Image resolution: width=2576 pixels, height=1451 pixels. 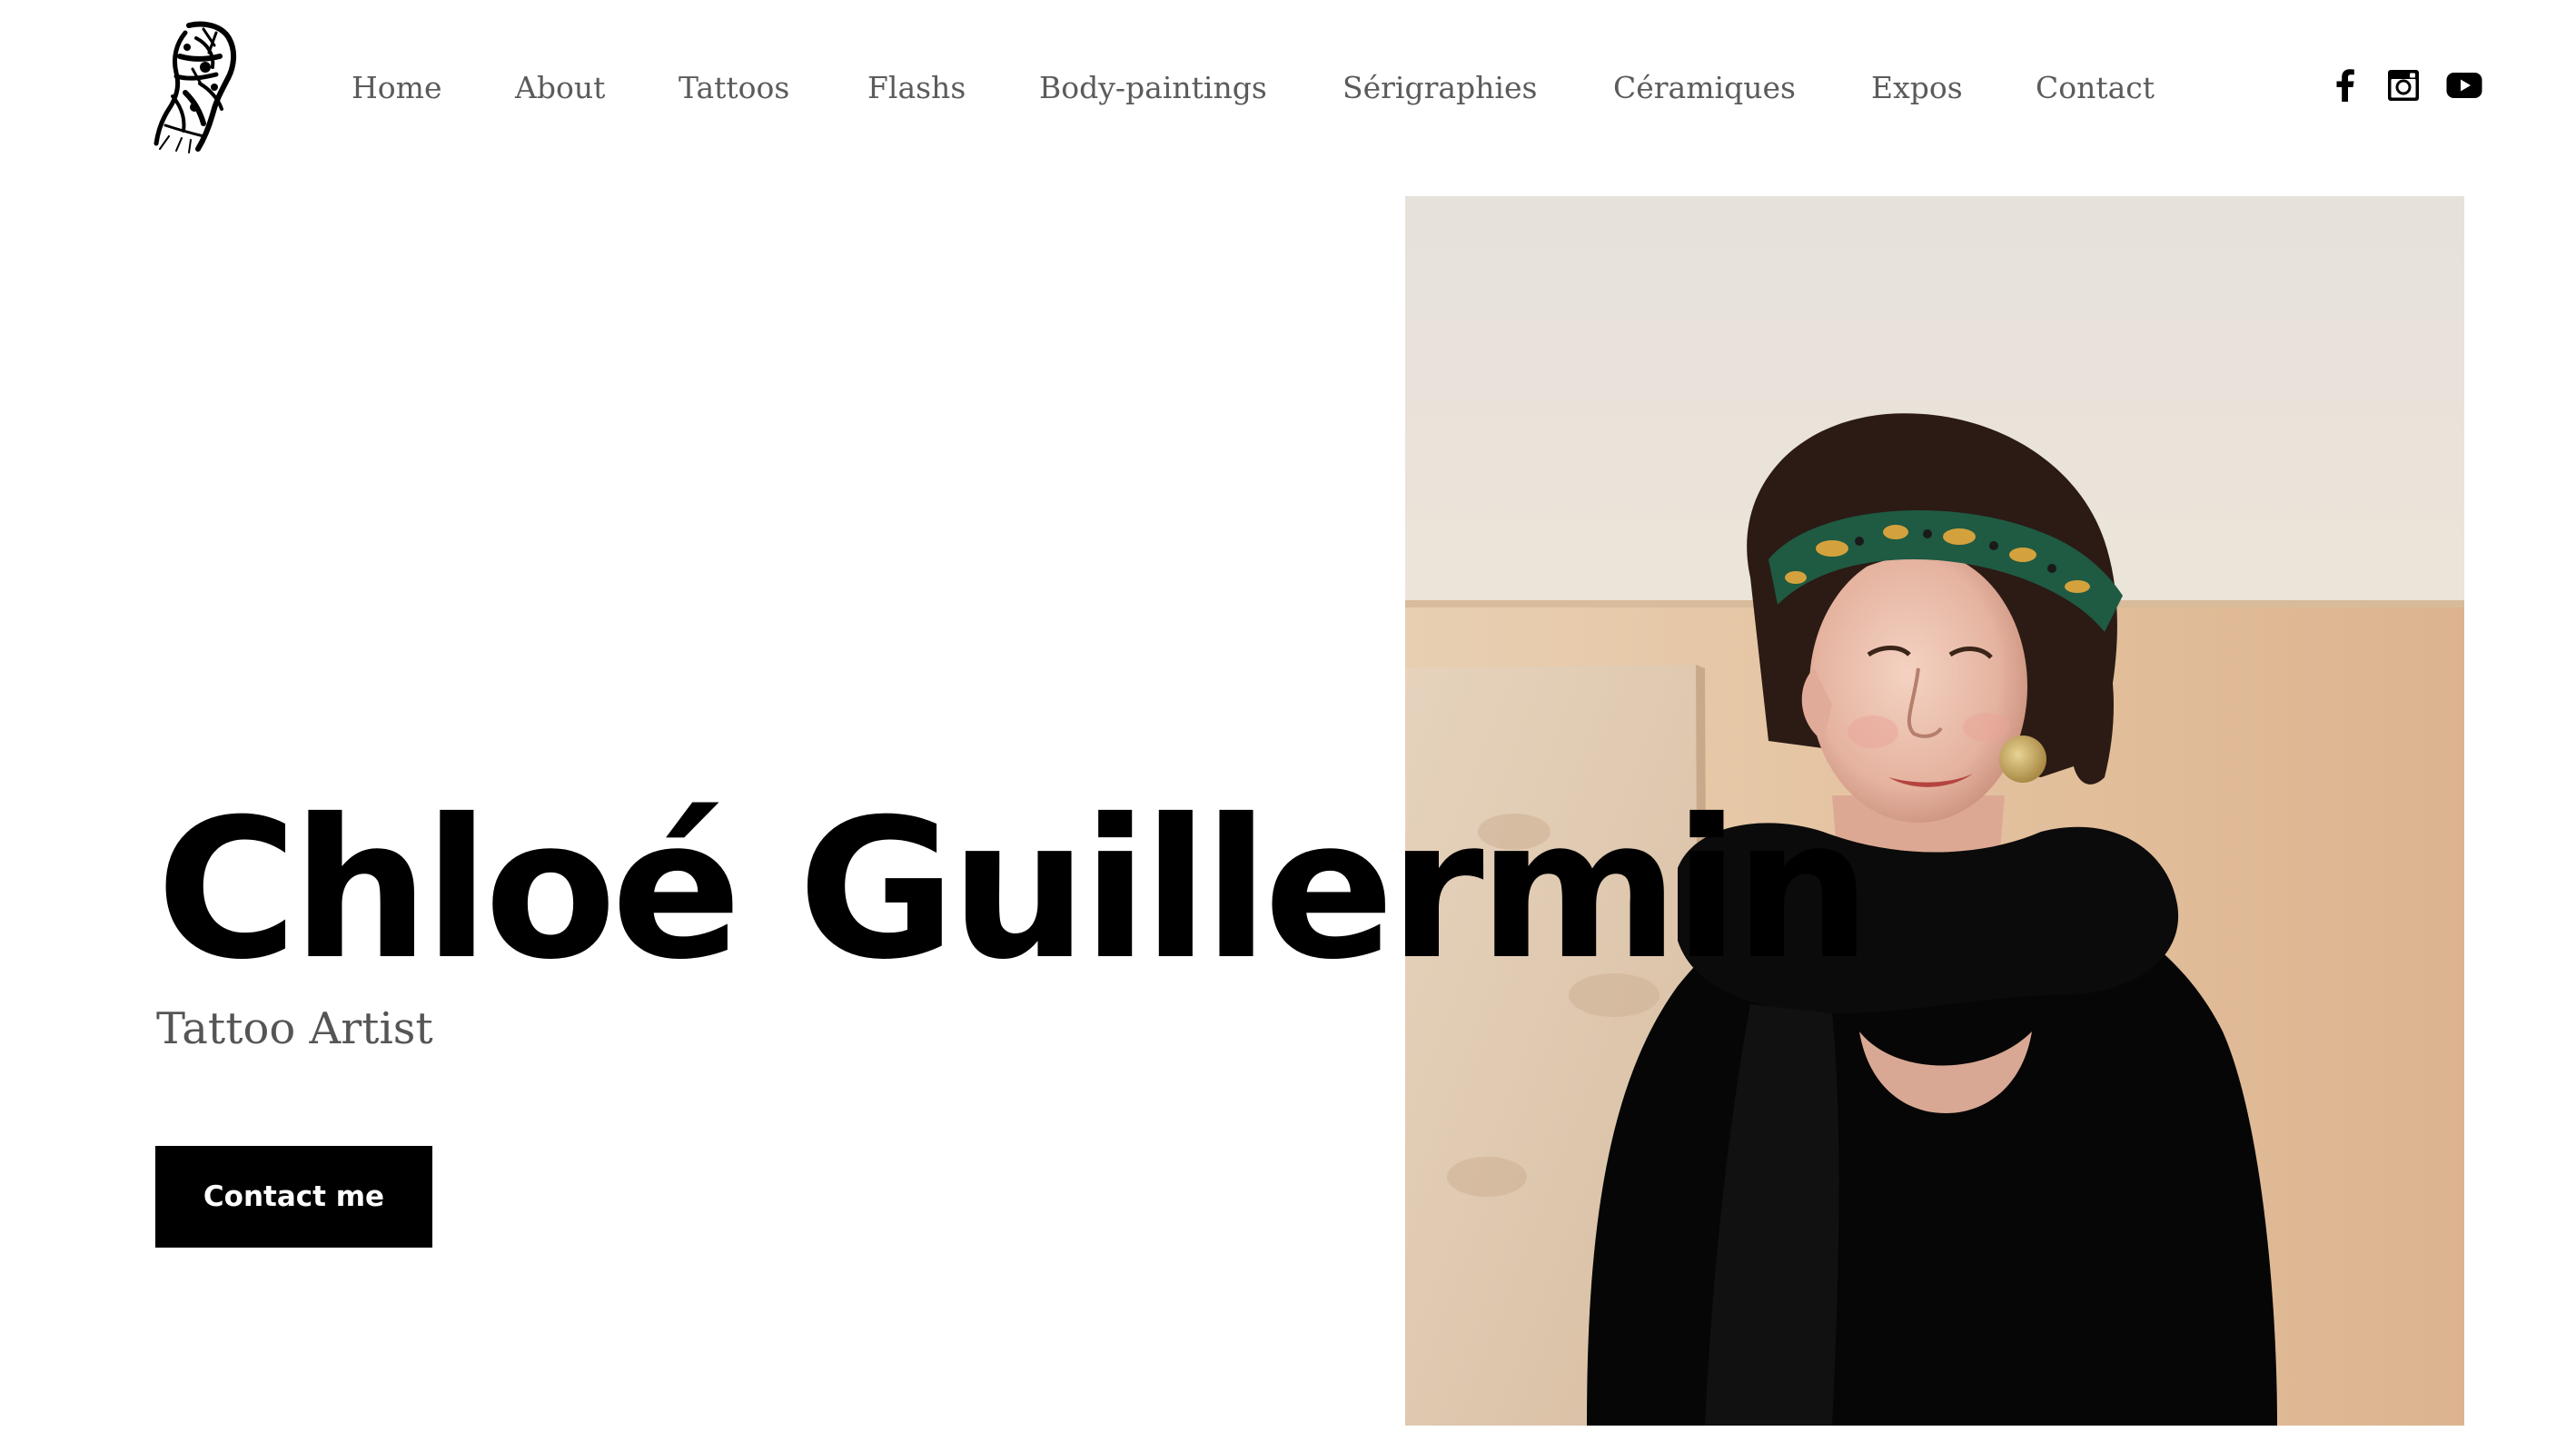 I want to click on nav-item-flashs: Flashs, so click(x=916, y=88).